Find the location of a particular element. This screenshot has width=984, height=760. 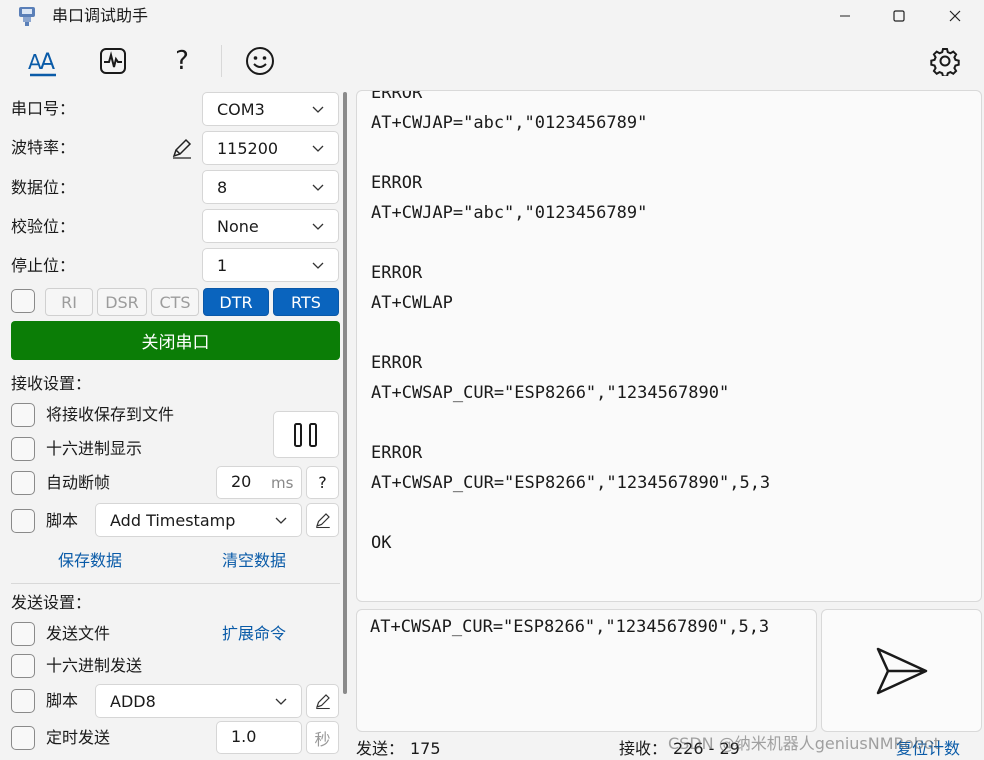

send-button is located at coordinates (901, 670).